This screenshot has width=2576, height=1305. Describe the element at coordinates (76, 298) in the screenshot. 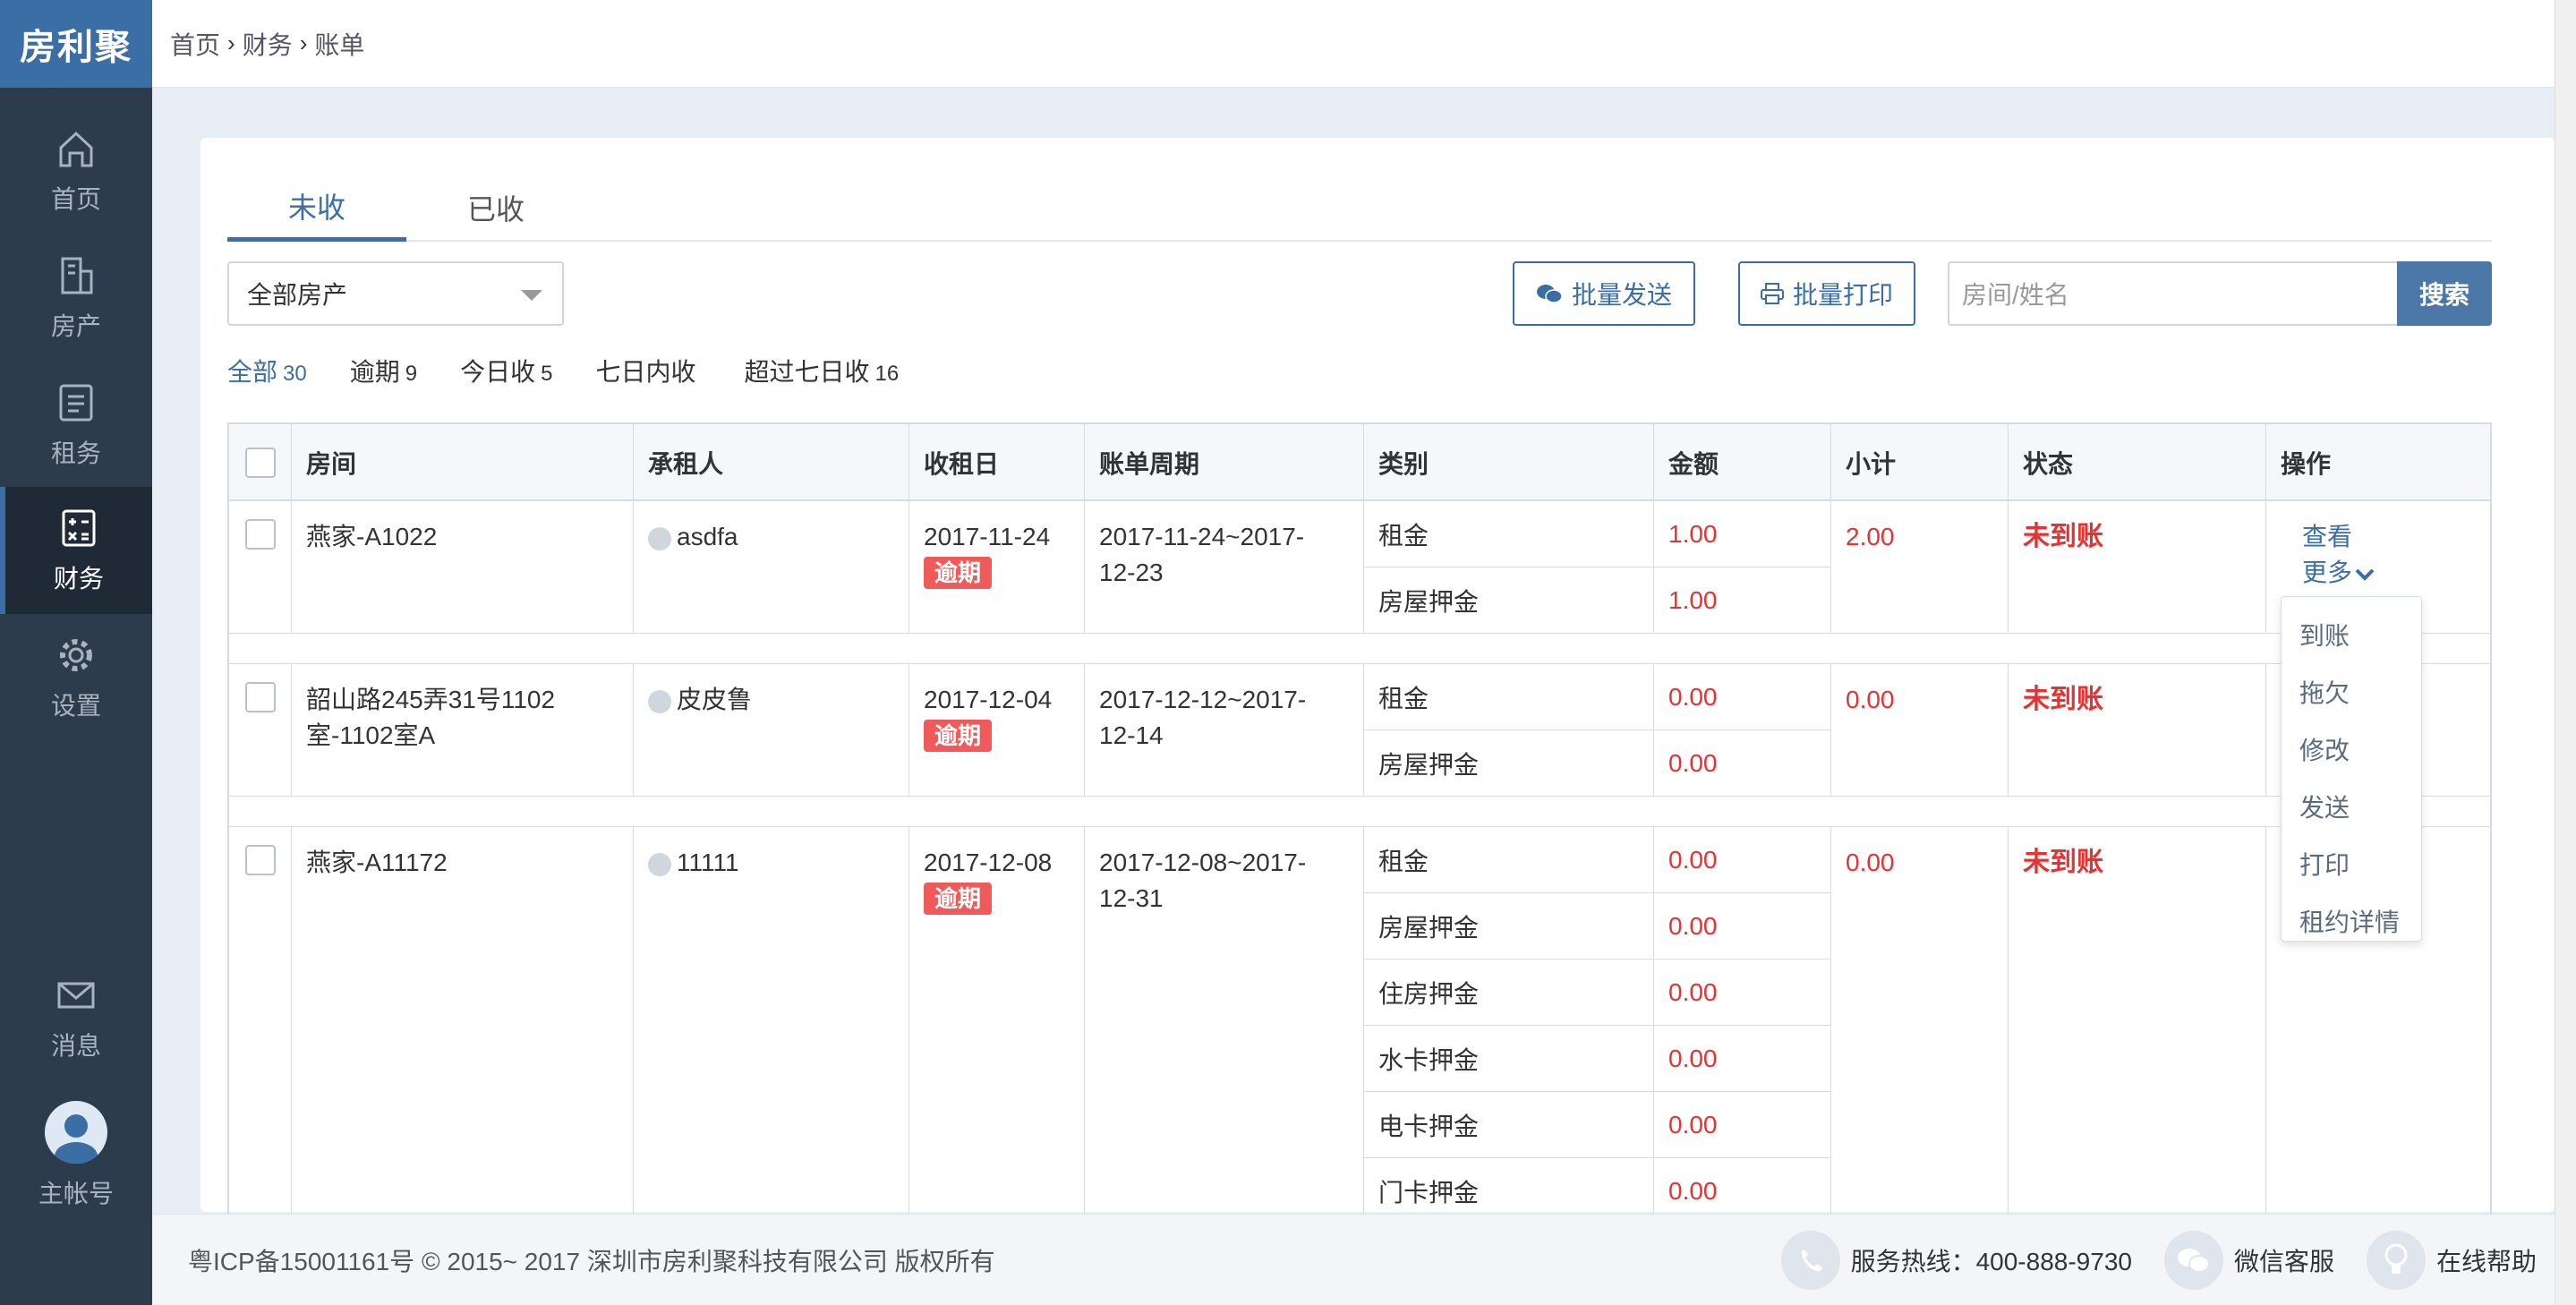

I see `sidebar-item-property: 房产` at that location.